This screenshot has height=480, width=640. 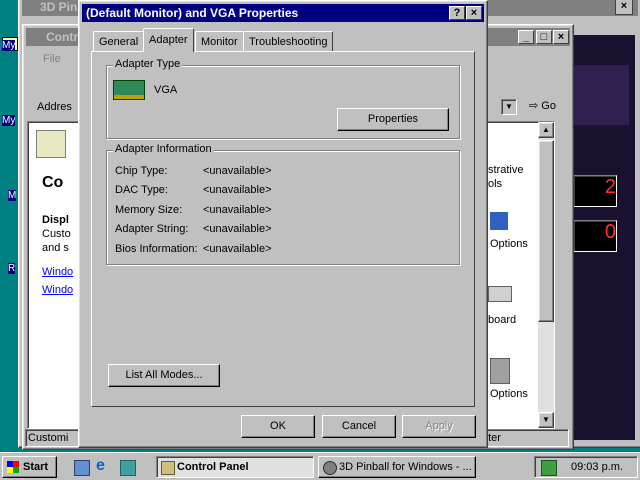 What do you see at coordinates (546, 420) in the screenshot?
I see `scroll-down-button: ▼` at bounding box center [546, 420].